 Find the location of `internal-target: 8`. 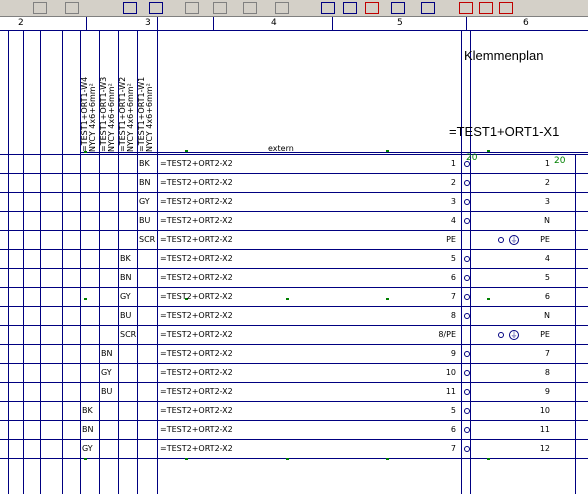

internal-target: 8 is located at coordinates (547, 372).